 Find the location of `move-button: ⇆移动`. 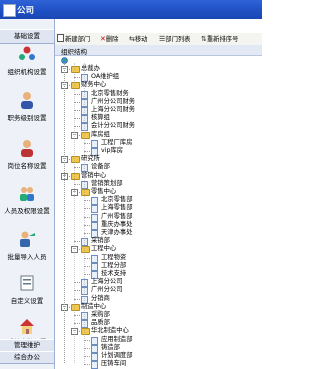

move-button: ⇆移动 is located at coordinates (138, 39).